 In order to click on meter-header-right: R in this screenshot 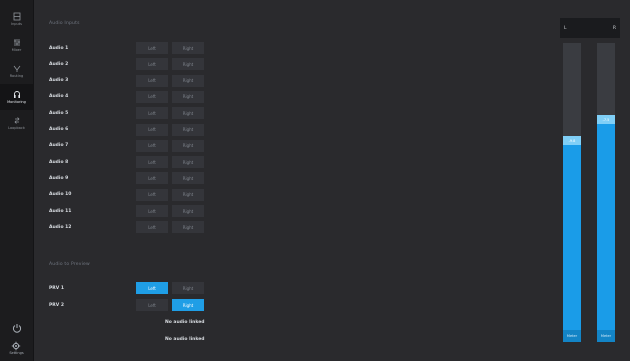, I will do `click(614, 28)`.